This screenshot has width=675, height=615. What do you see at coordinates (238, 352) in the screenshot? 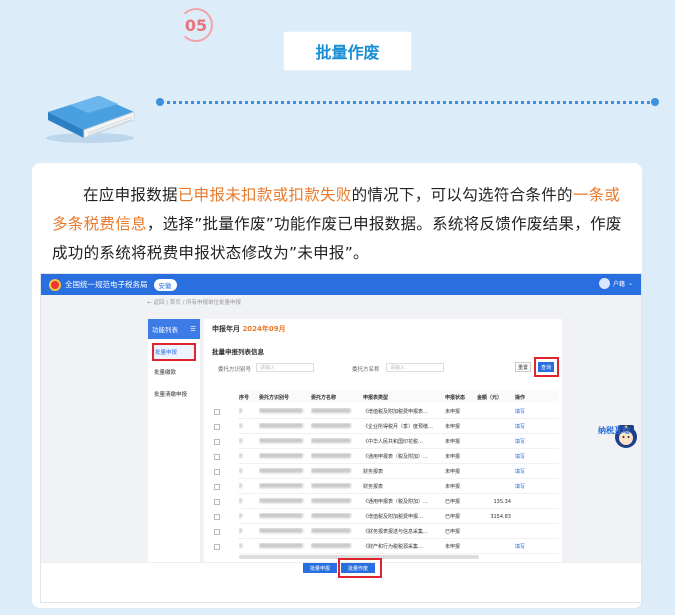
I see `list-section-title: 批量申报列表信息` at bounding box center [238, 352].